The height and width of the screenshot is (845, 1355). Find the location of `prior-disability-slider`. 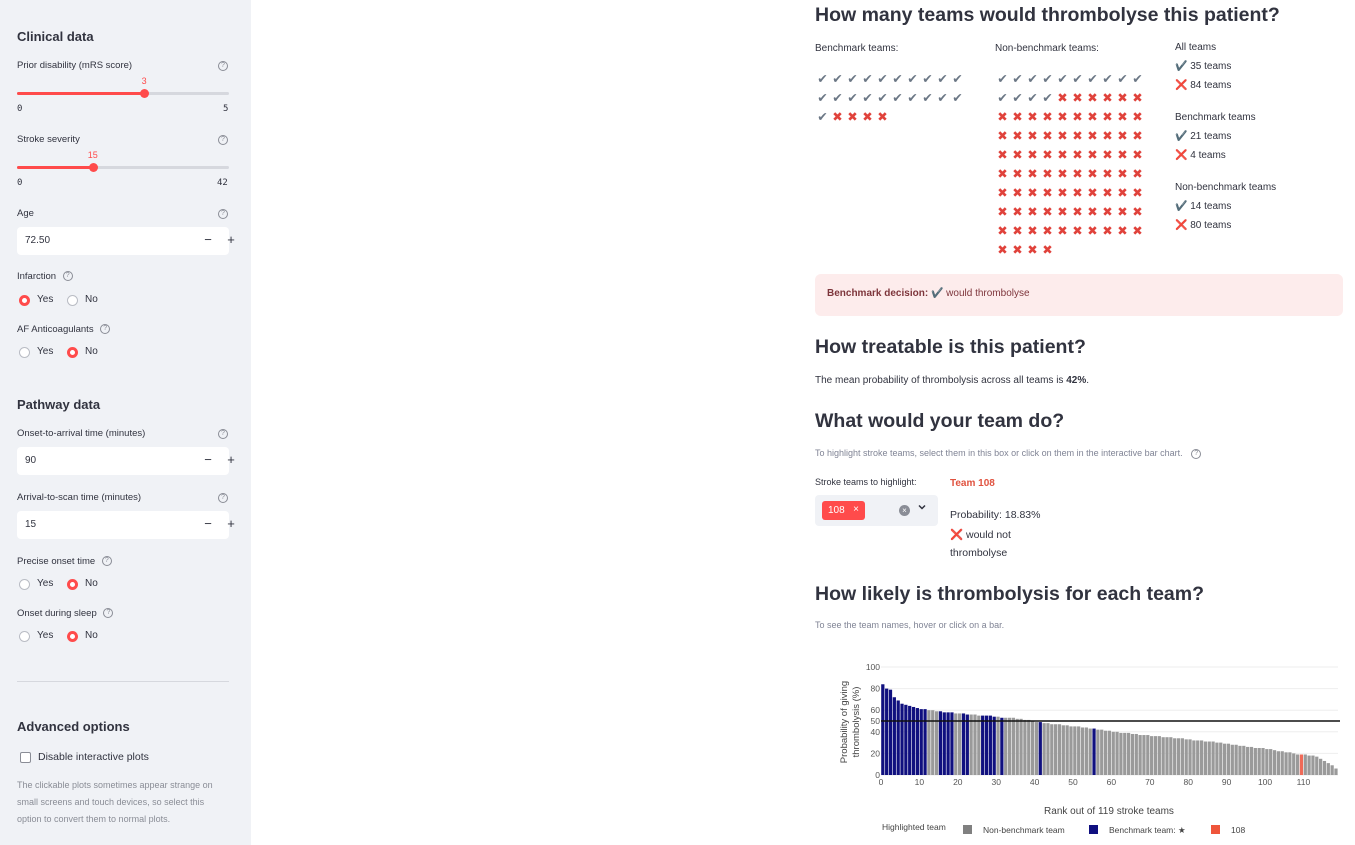

prior-disability-slider is located at coordinates (123, 93).